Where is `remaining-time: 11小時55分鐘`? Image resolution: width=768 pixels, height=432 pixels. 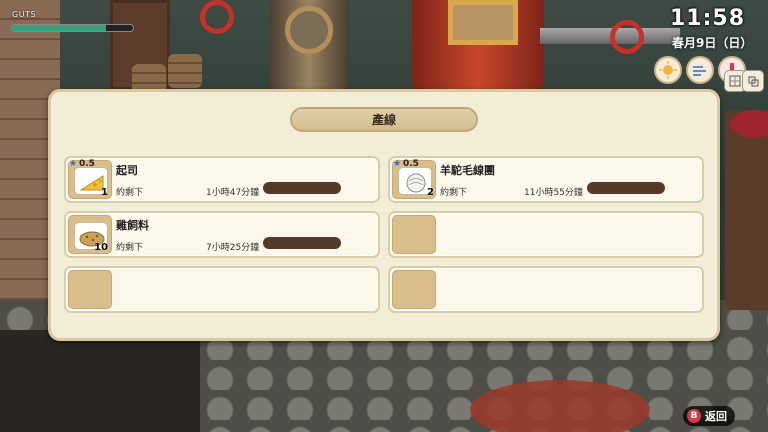
remaining-time: 11小時55分鐘 is located at coordinates (553, 193).